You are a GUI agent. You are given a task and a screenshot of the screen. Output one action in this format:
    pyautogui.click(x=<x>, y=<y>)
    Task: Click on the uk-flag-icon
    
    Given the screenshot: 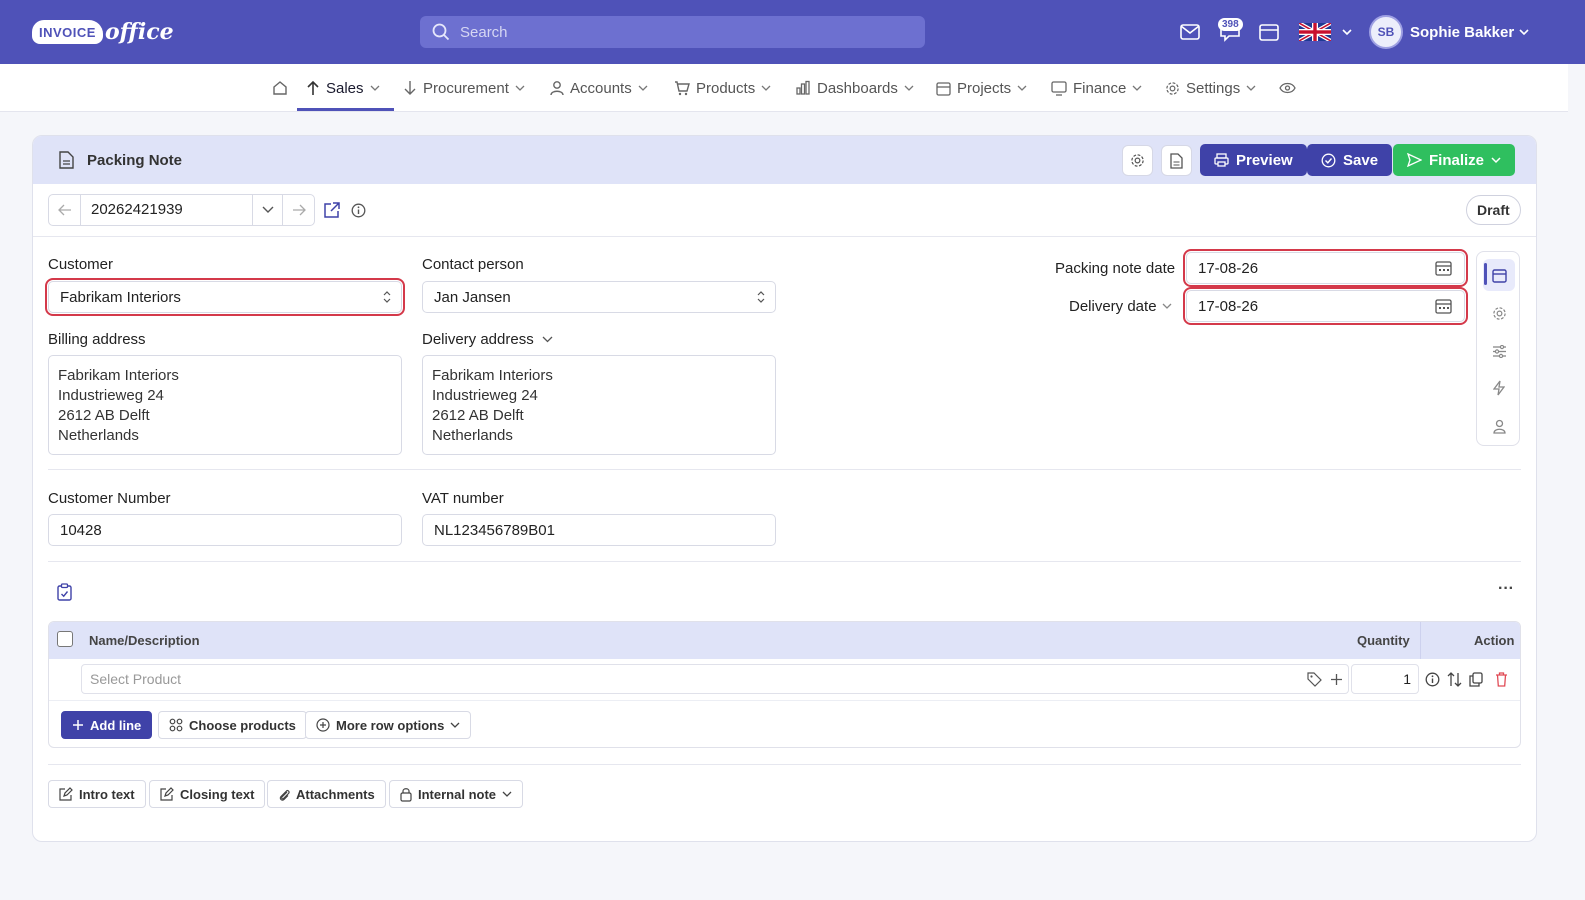 What is the action you would take?
    pyautogui.click(x=1315, y=32)
    